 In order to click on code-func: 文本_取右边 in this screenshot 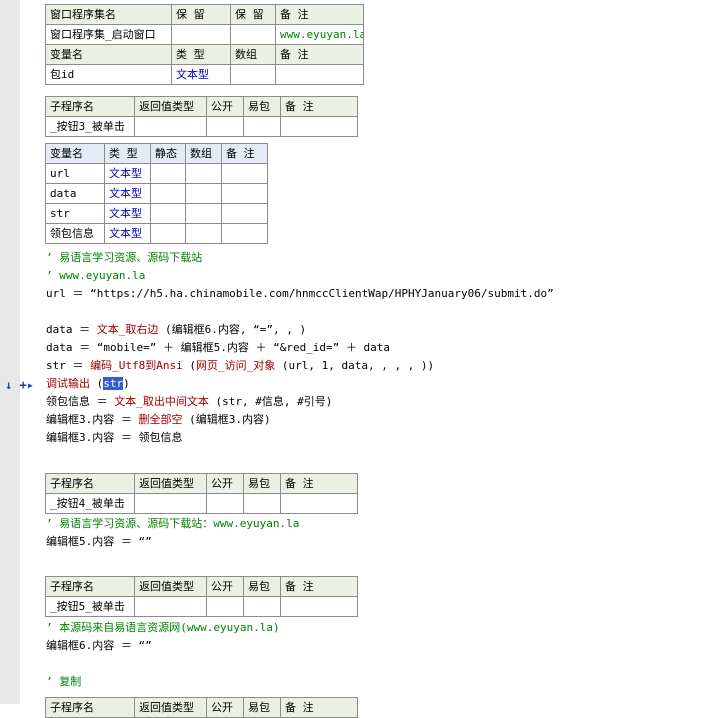, I will do `click(127, 329)`.